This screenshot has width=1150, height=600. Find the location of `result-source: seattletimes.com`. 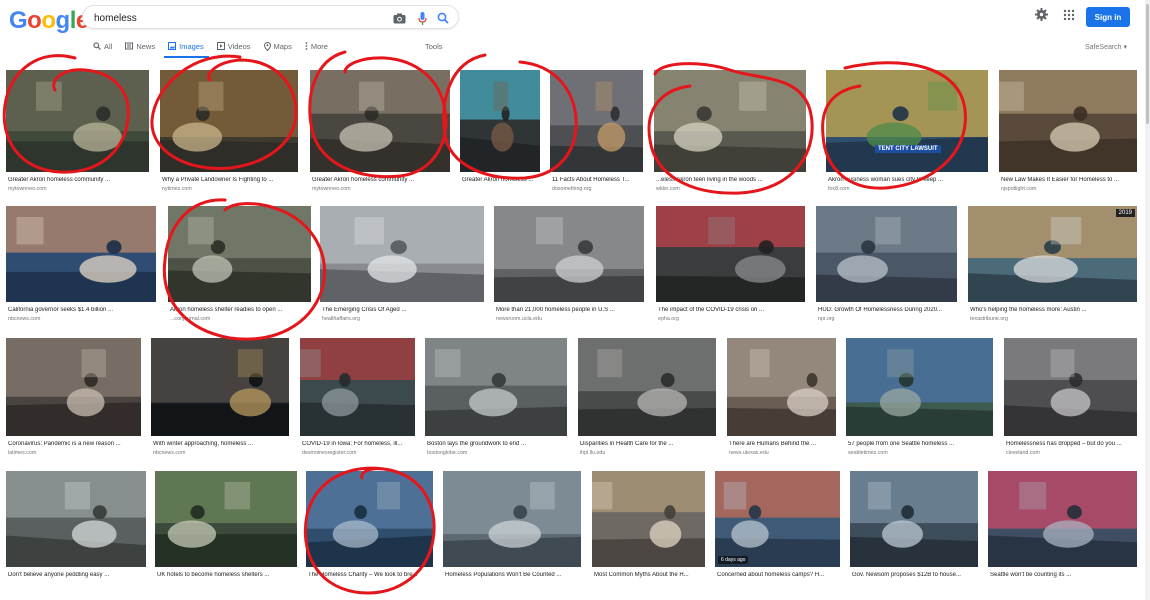

result-source: seattletimes.com is located at coordinates (921, 453).